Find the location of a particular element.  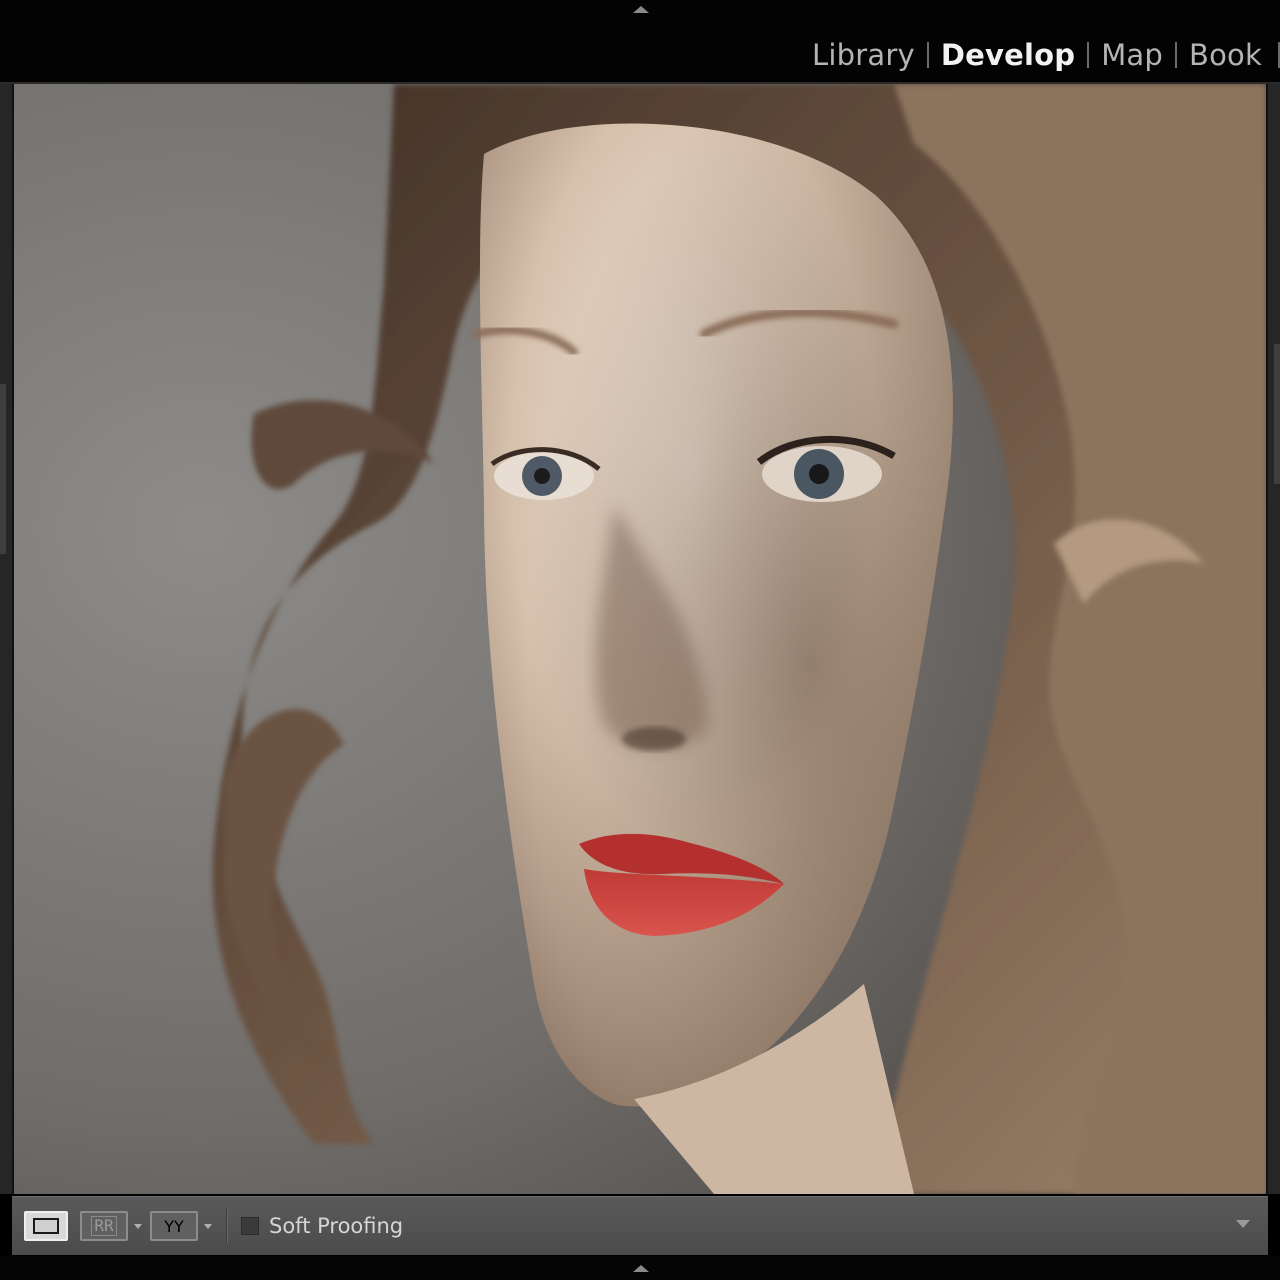

right-panel-collapsed is located at coordinates (1273, 639).